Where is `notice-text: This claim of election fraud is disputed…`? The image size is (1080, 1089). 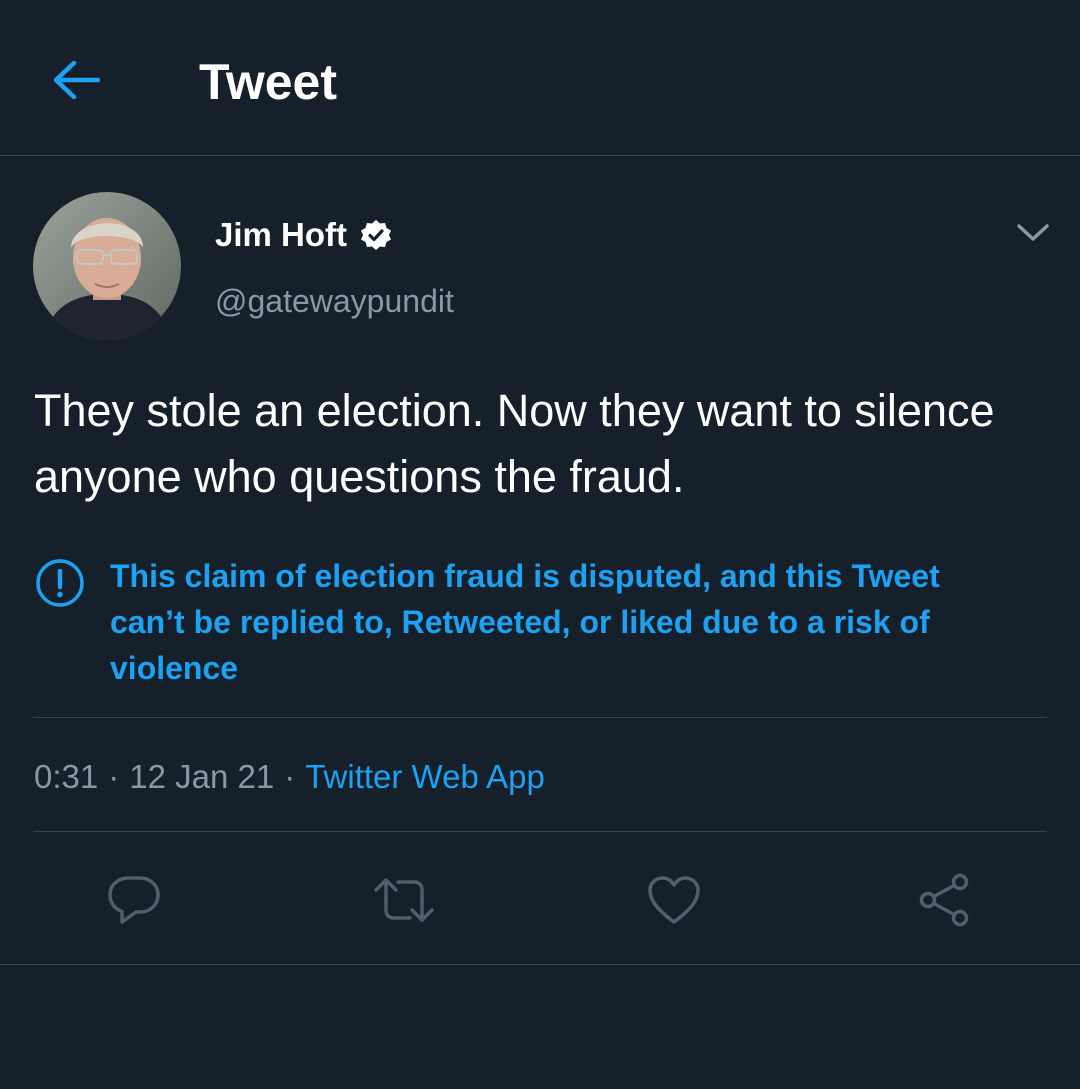 notice-text: This claim of election fraud is disputed… is located at coordinates (525, 622).